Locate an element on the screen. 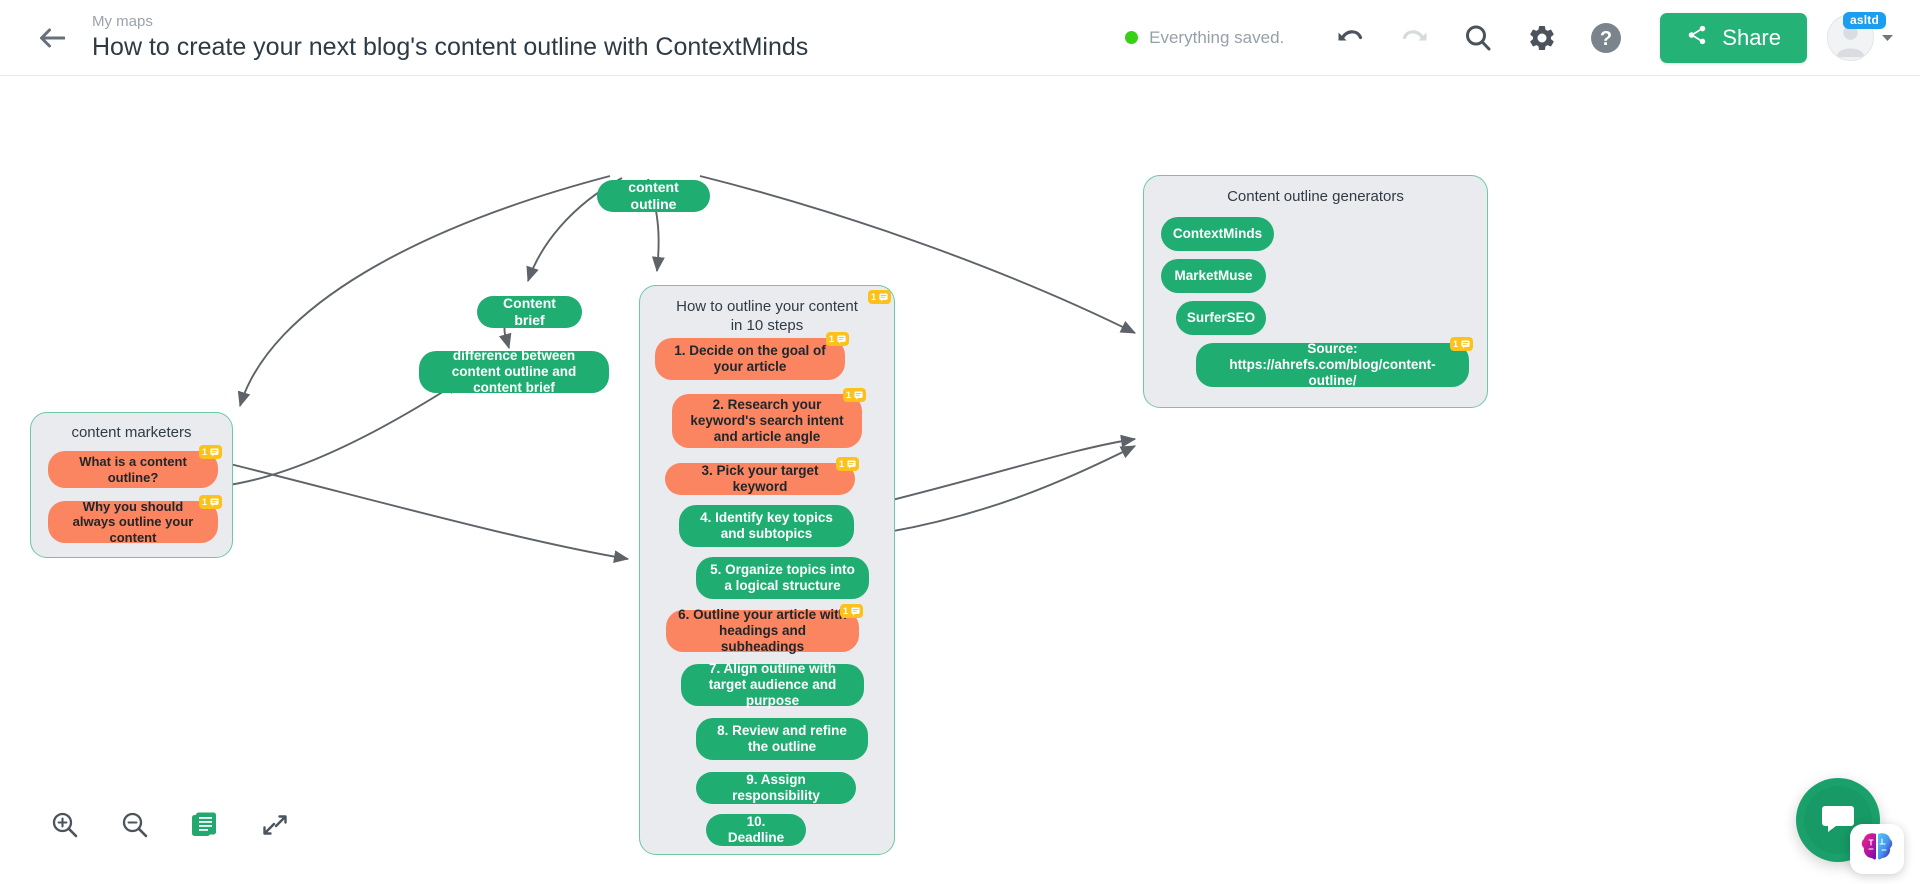  redo-icon is located at coordinates (1414, 38).